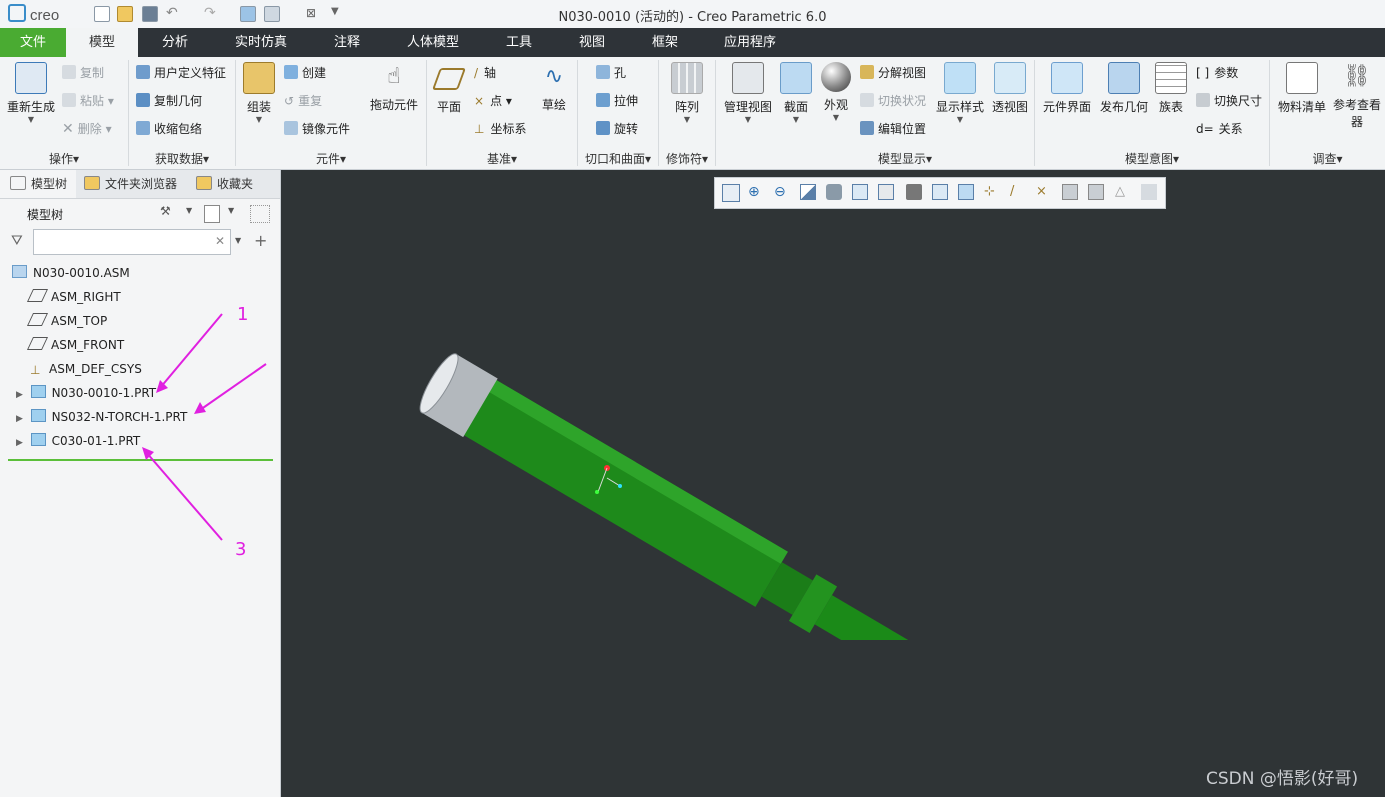 This screenshot has width=1385, height=797. I want to click on ribbon-group-label: 调查▾, so click(1327, 158).